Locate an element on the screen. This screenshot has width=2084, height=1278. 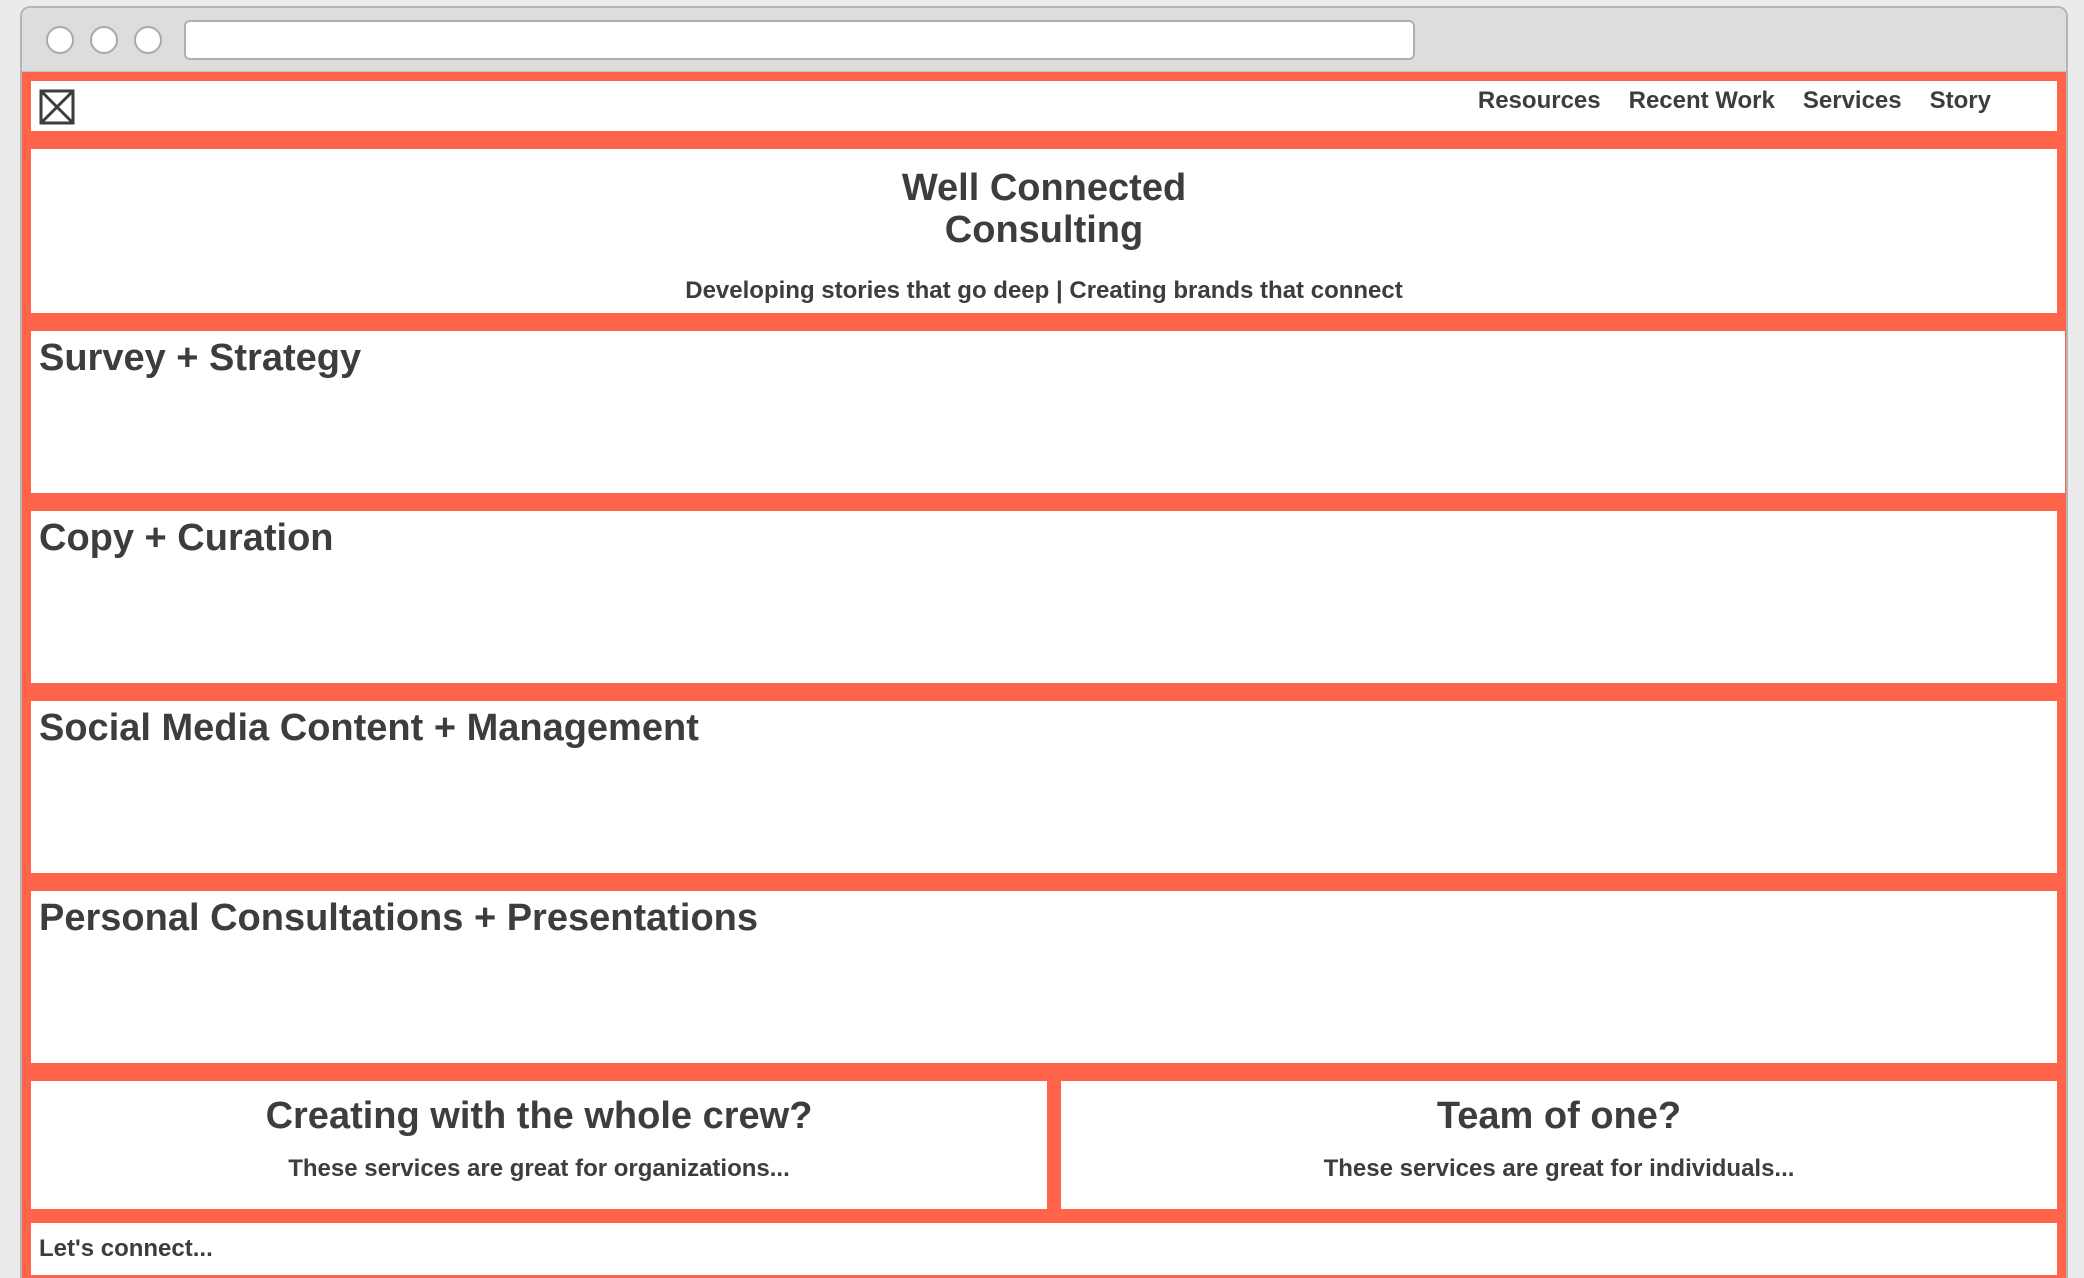
browser-chrome is located at coordinates (1044, 40).